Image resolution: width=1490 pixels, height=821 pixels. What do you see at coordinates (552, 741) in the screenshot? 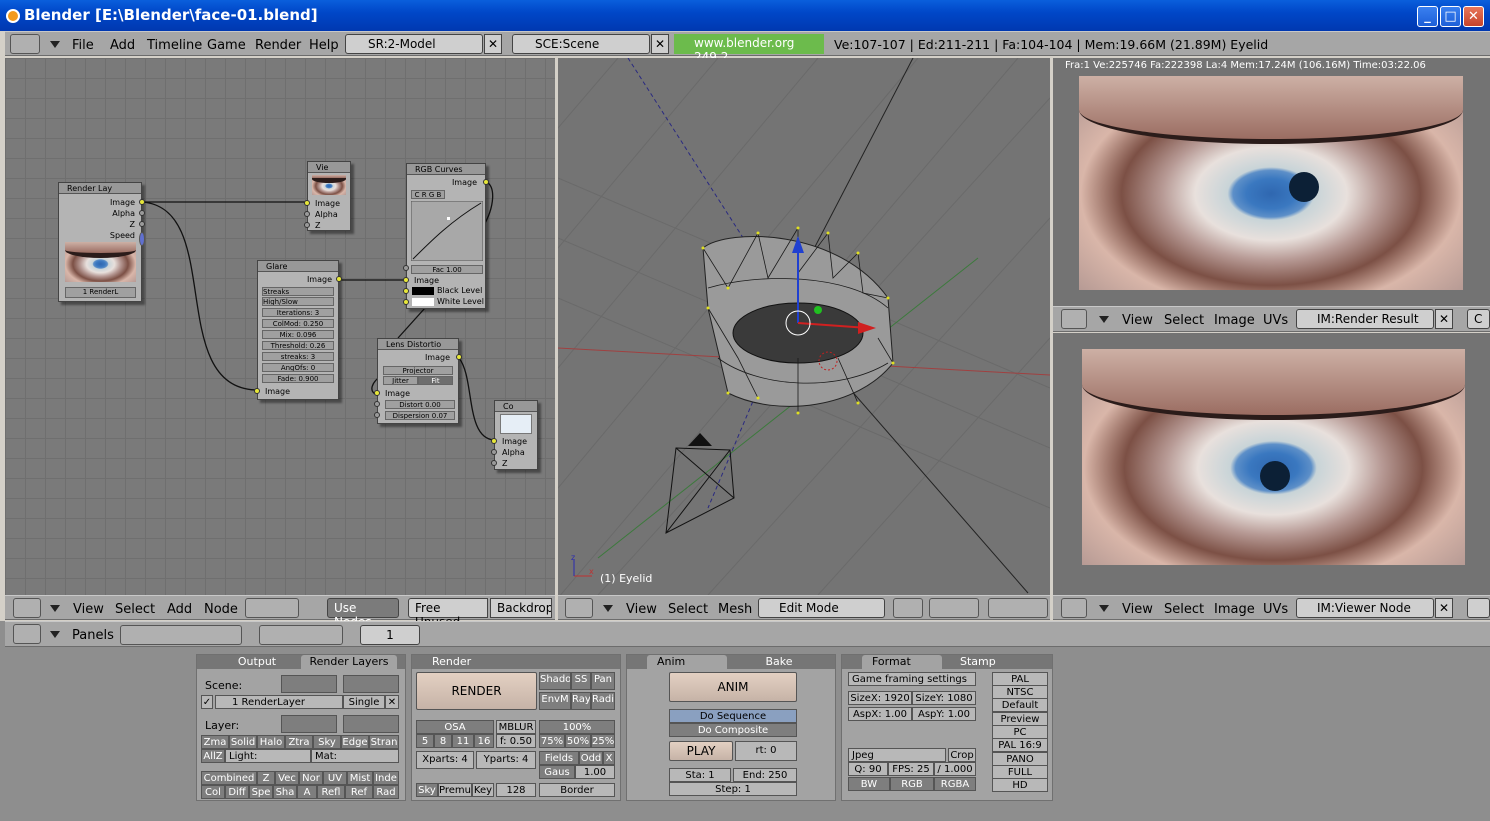
I see `size-75-button: 75%` at bounding box center [552, 741].